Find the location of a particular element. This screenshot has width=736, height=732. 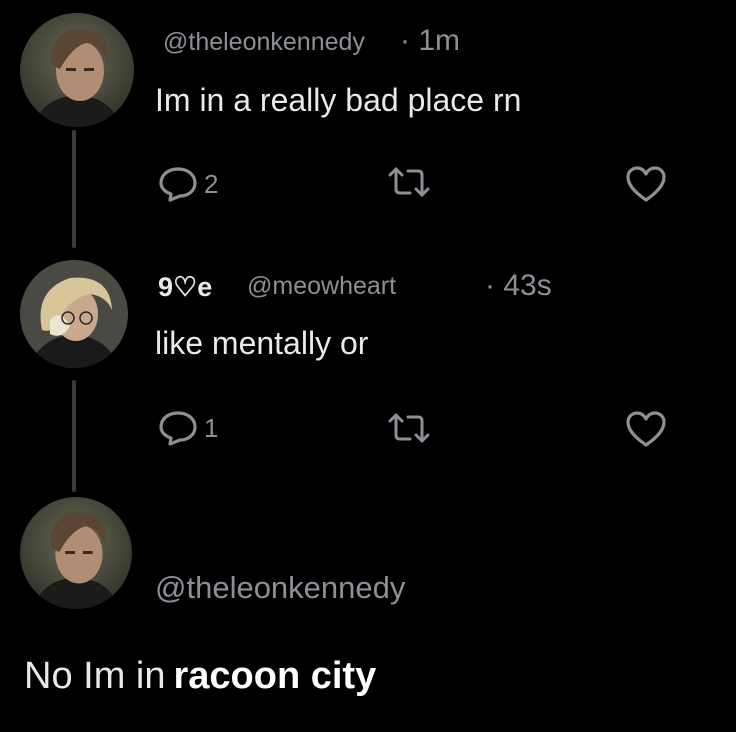

tweet-3-text-bold: racoon city is located at coordinates (275, 676).